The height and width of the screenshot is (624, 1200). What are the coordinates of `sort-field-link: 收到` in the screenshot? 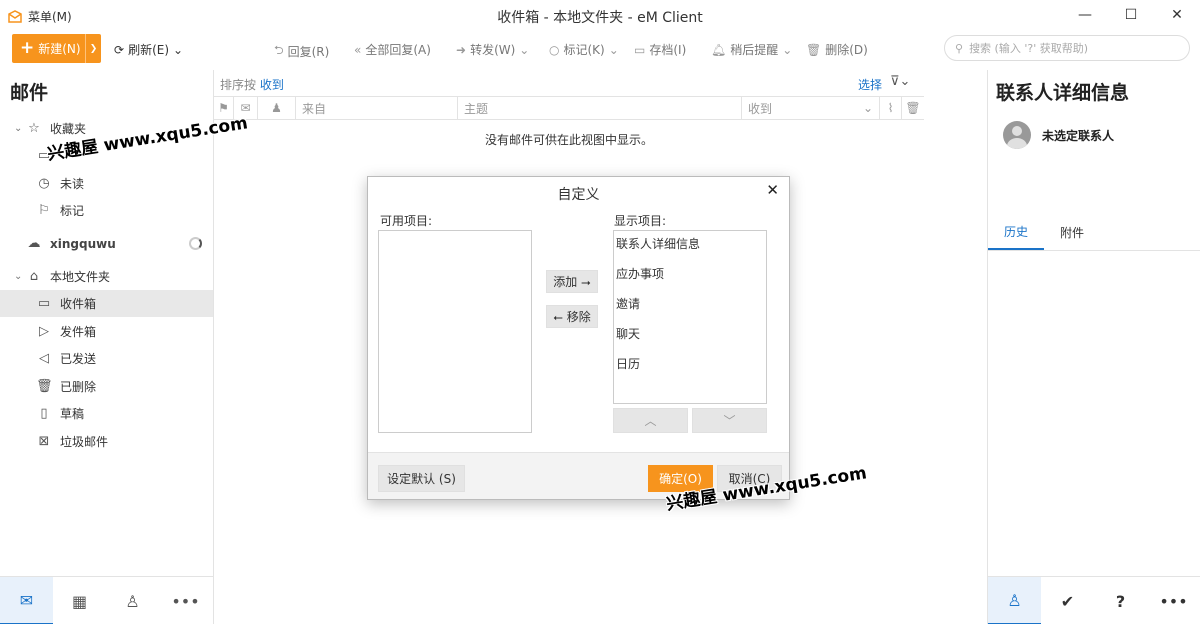 It's located at (272, 85).